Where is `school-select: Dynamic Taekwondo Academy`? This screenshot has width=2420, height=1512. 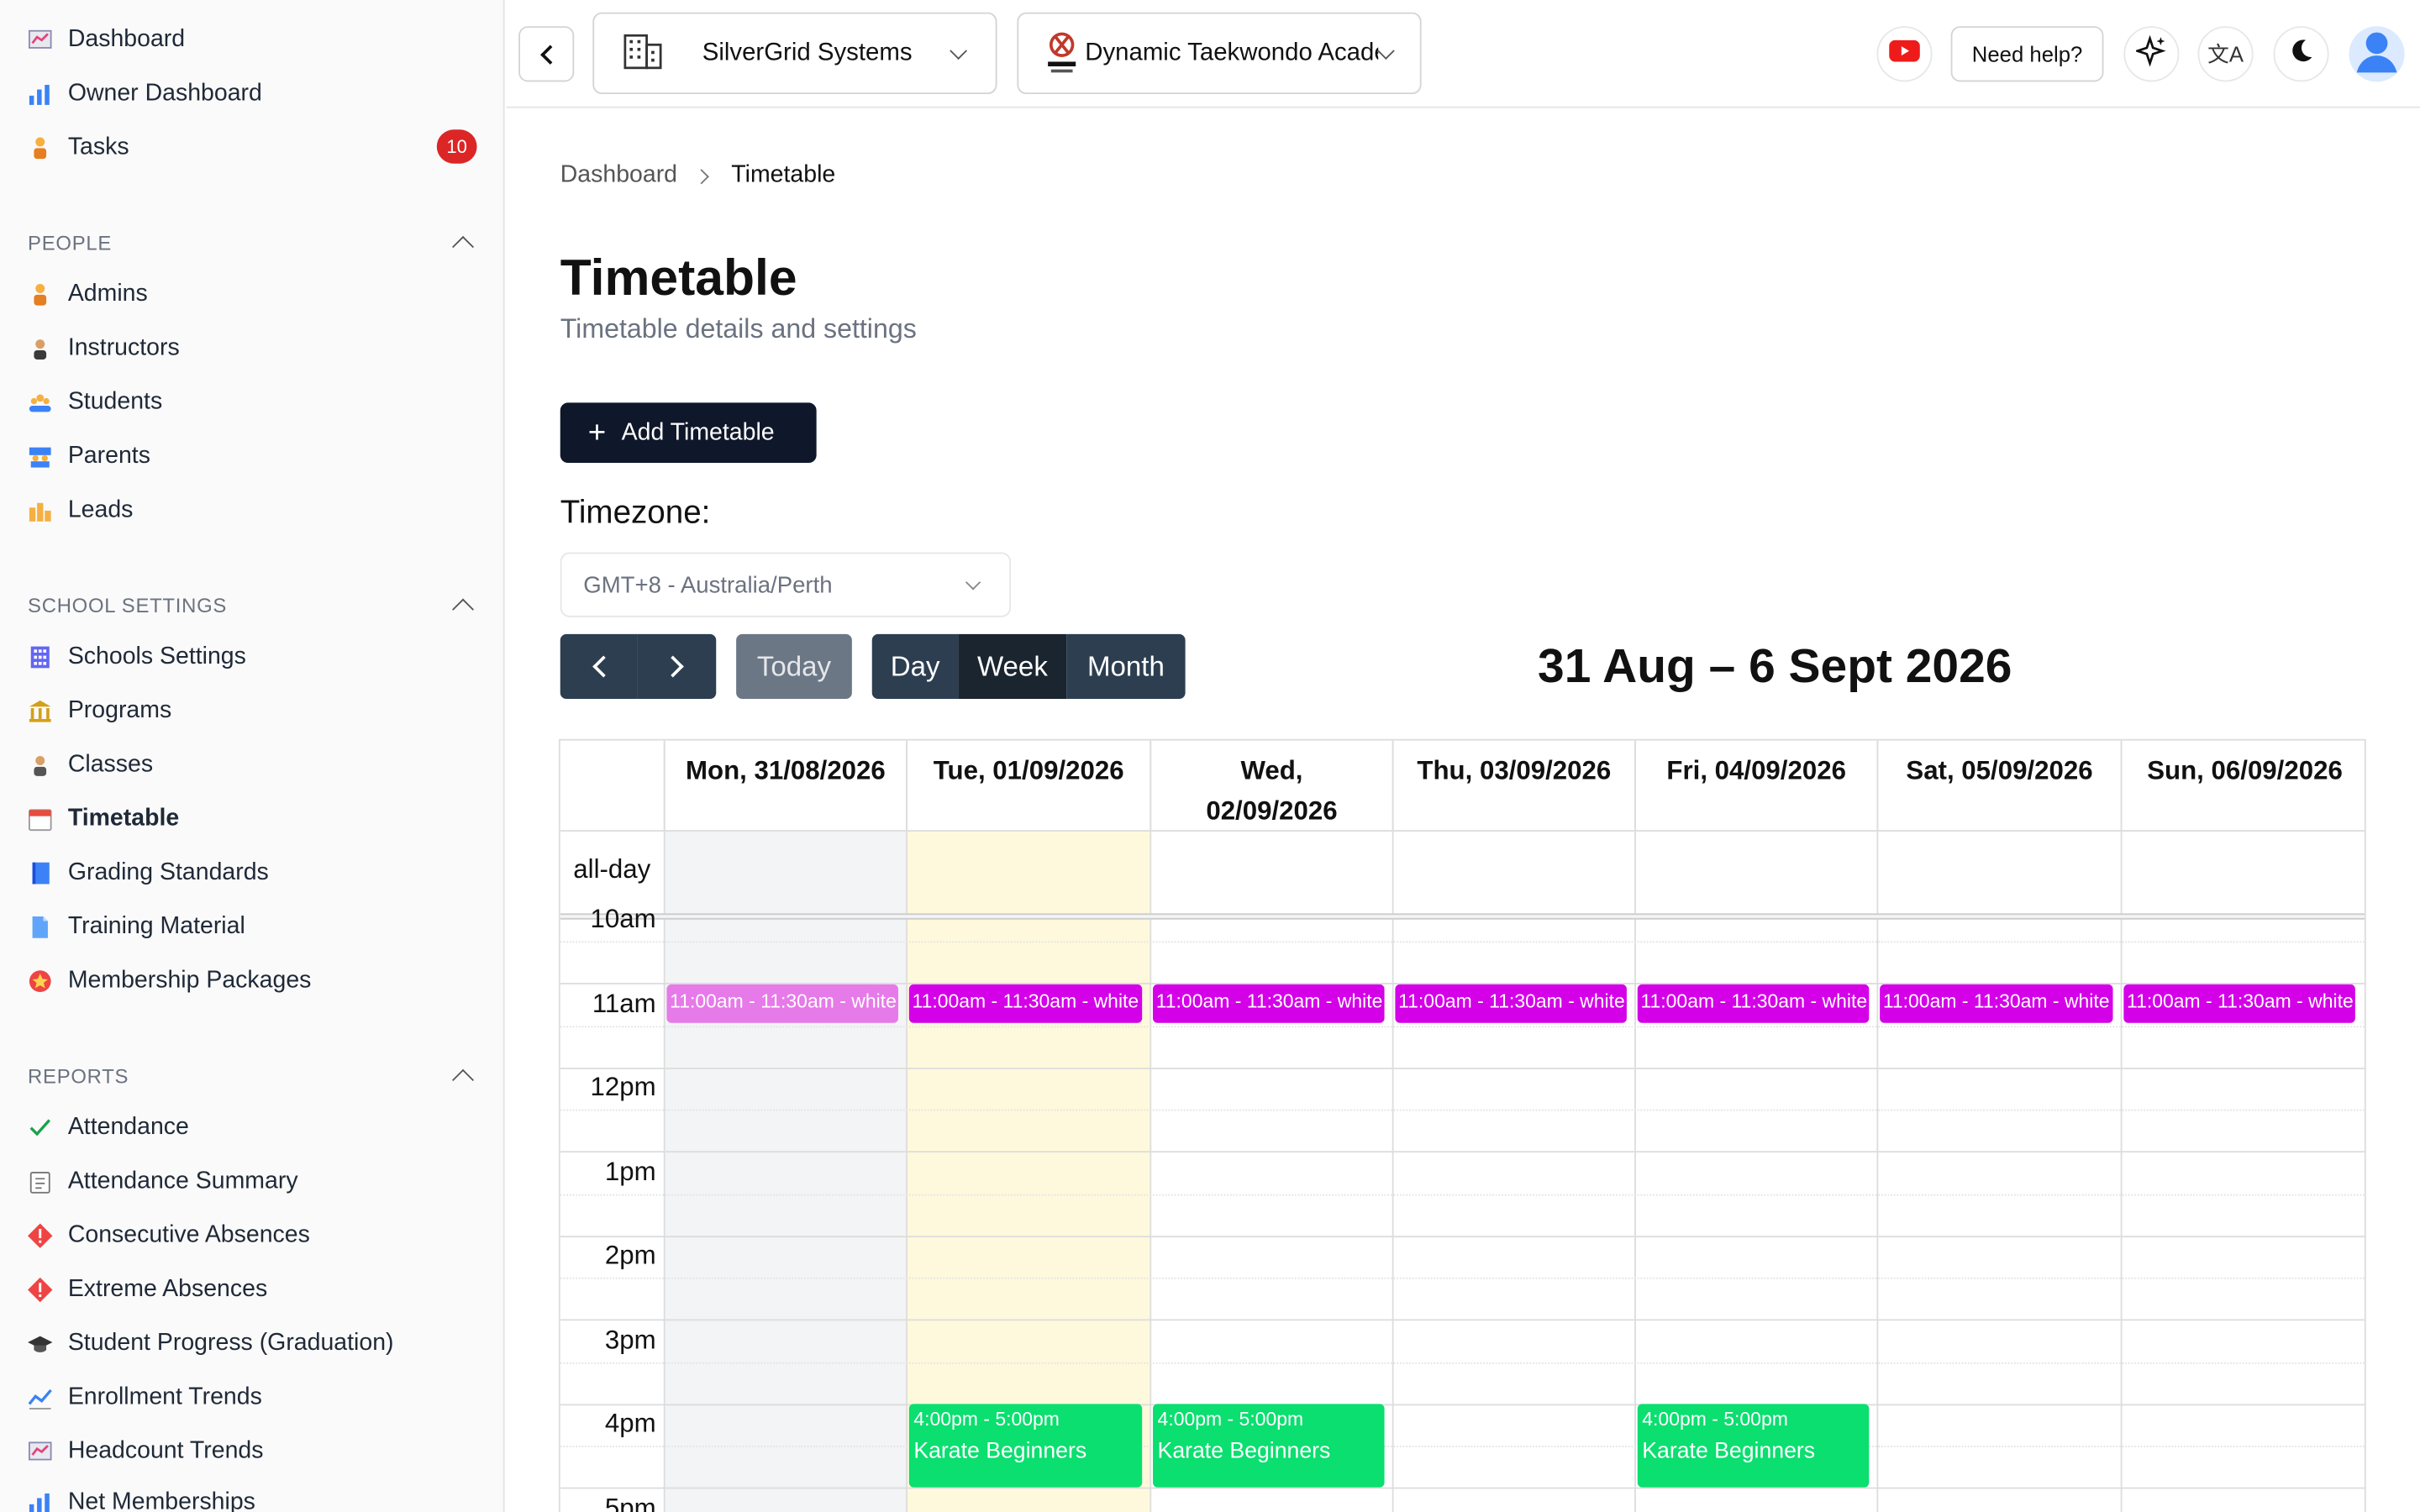 school-select: Dynamic Taekwondo Academy is located at coordinates (1219, 53).